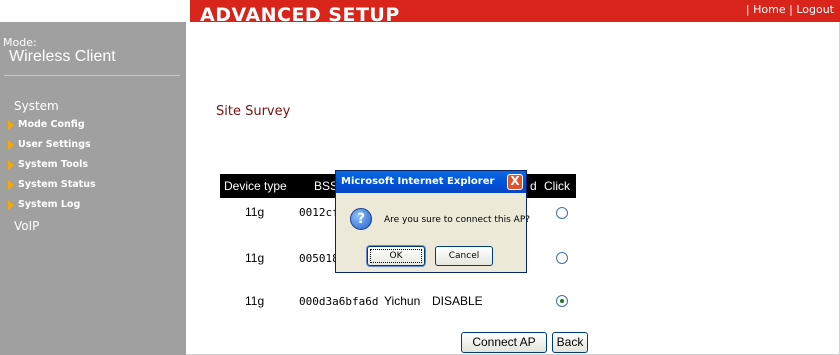 The height and width of the screenshot is (355, 840). I want to click on dialog-message: Are you sure to connect this AP?, so click(457, 220).